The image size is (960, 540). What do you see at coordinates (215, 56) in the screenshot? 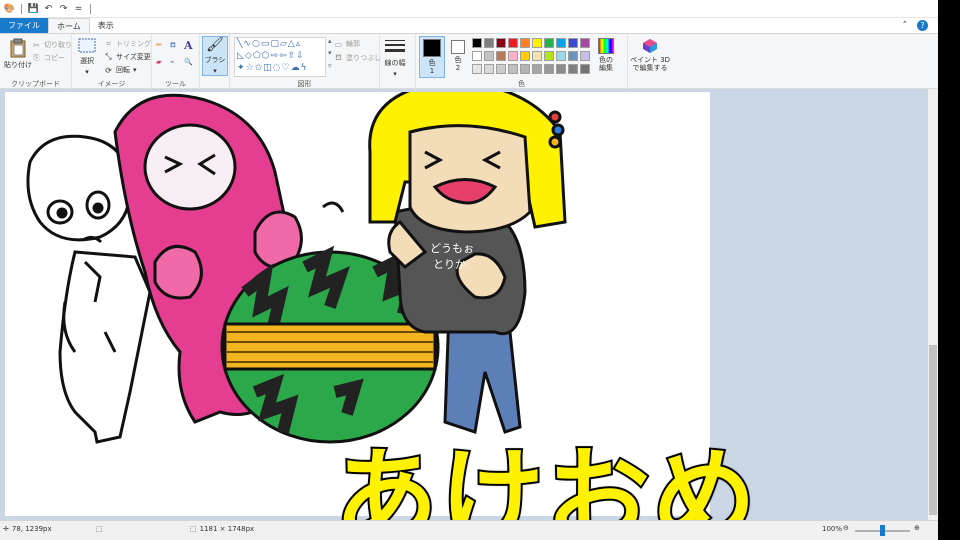
I see `brush-button: 🖌 ブラシ ▾` at bounding box center [215, 56].